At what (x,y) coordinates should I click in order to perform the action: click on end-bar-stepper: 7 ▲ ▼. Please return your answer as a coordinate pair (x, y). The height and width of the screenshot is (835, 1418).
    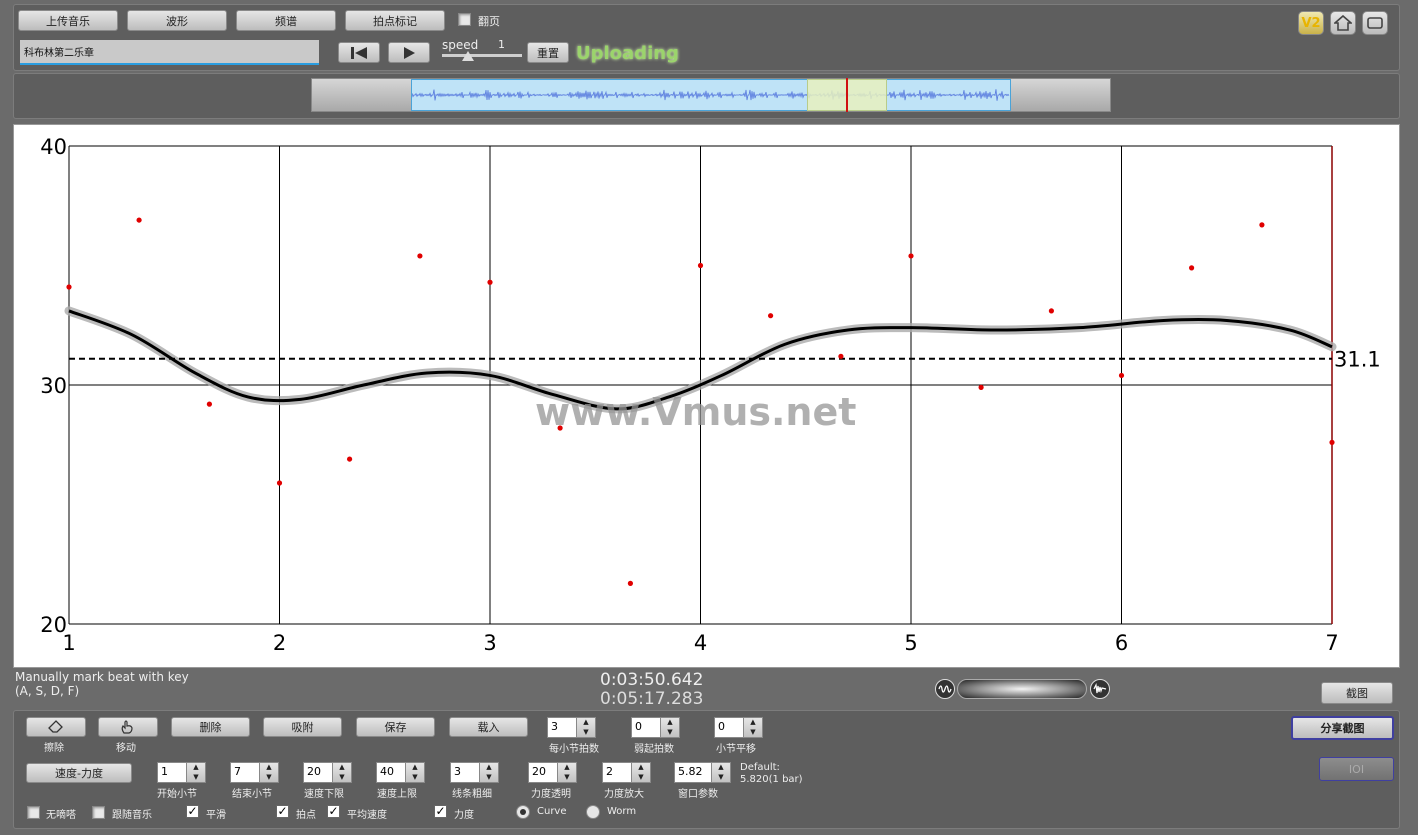
    Looking at the image, I should click on (254, 772).